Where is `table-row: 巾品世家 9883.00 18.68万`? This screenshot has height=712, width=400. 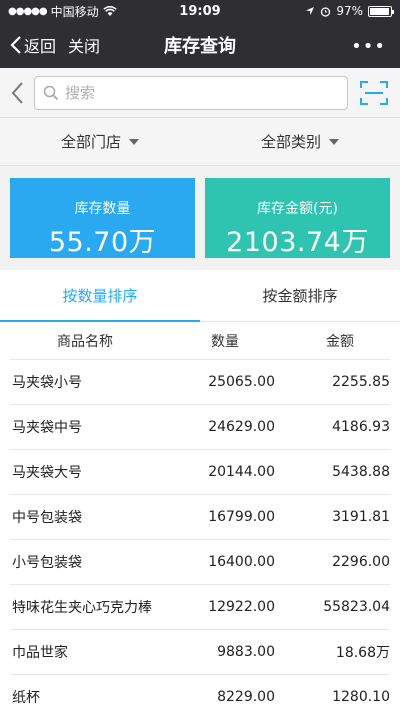
table-row: 巾品世家 9883.00 18.68万 is located at coordinates (200, 652).